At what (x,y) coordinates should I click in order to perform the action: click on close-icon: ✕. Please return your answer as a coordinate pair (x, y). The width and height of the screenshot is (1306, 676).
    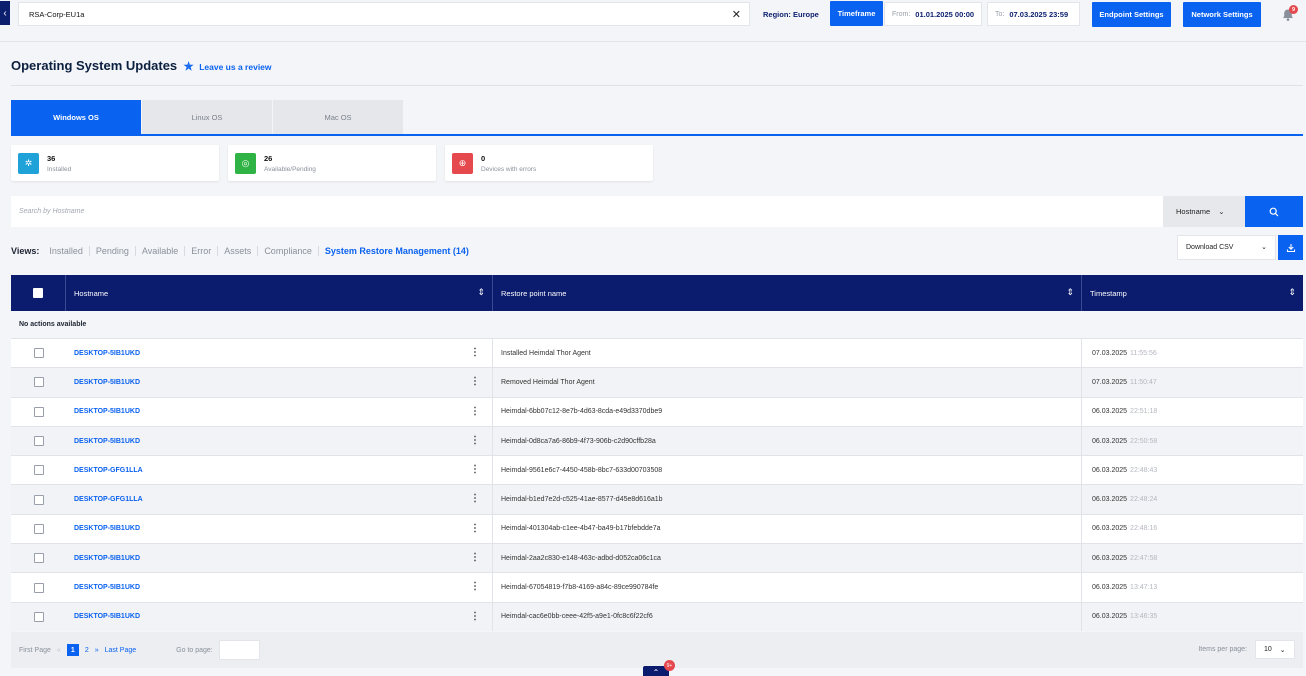
    Looking at the image, I should click on (736, 14).